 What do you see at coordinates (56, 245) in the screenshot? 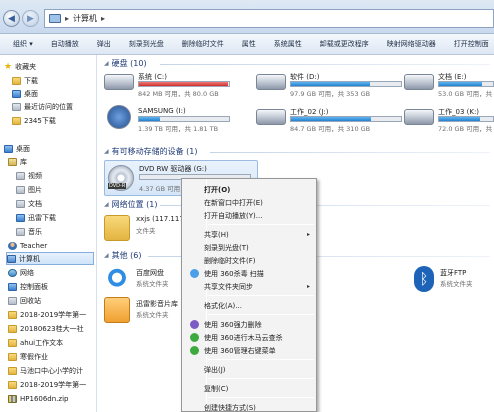
I see `nav-teacher: Teacher` at bounding box center [56, 245].